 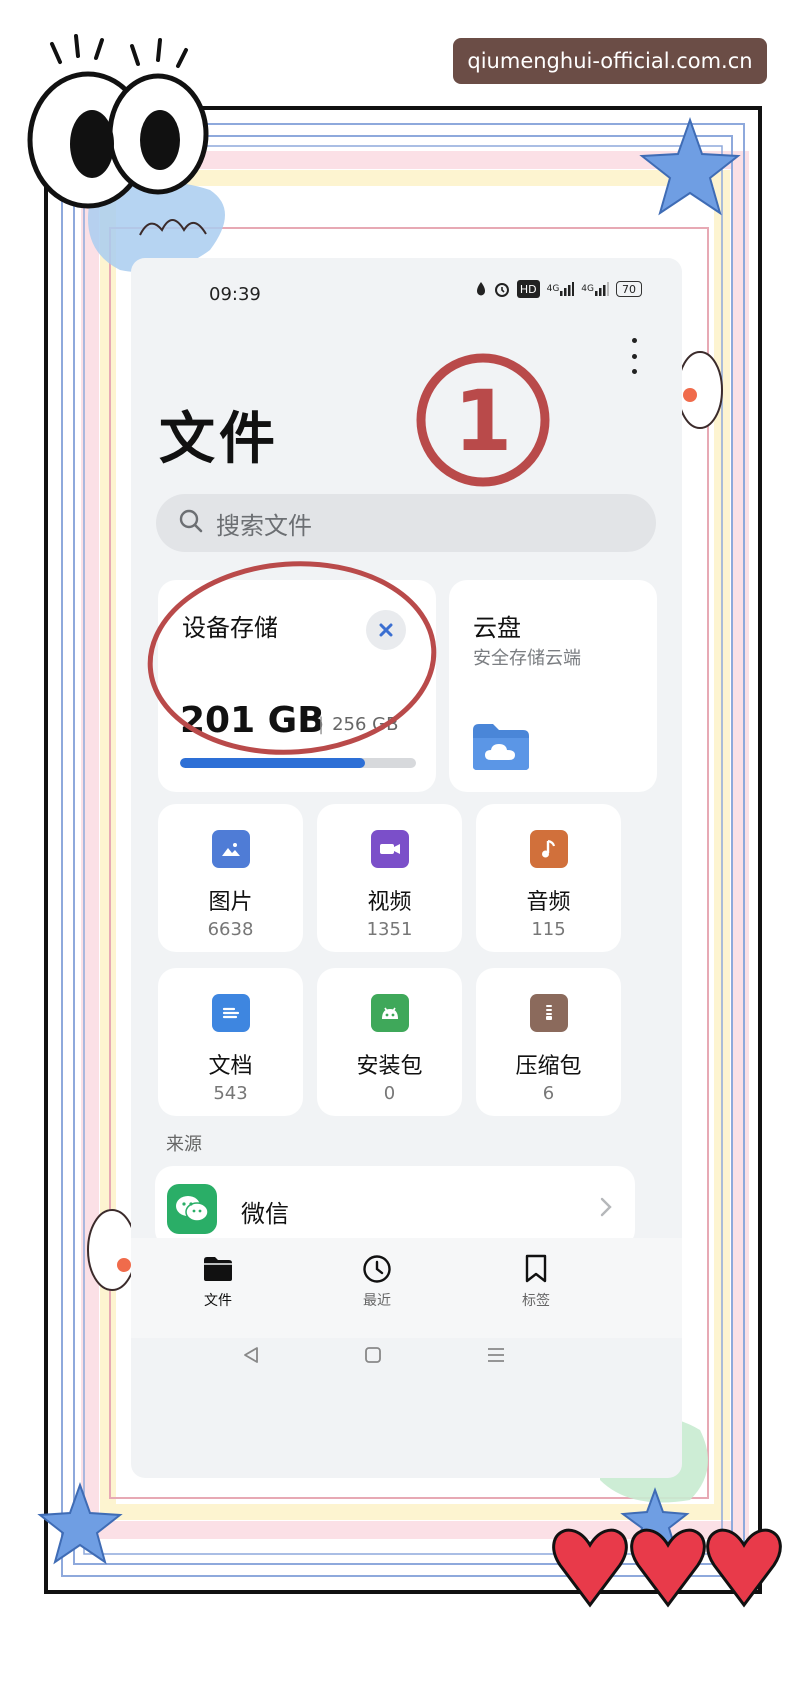 I want to click on category-label: 音频, so click(x=548, y=902).